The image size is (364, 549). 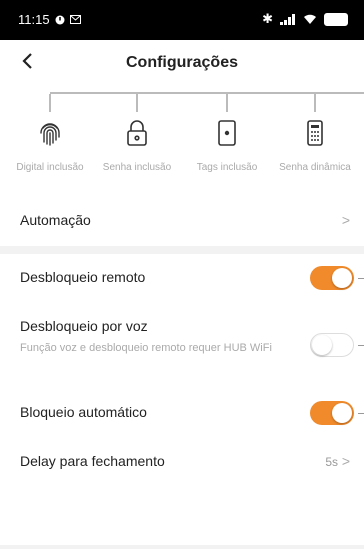 What do you see at coordinates (227, 167) in the screenshot?
I see `shortcut-label: Tags inclusão` at bounding box center [227, 167].